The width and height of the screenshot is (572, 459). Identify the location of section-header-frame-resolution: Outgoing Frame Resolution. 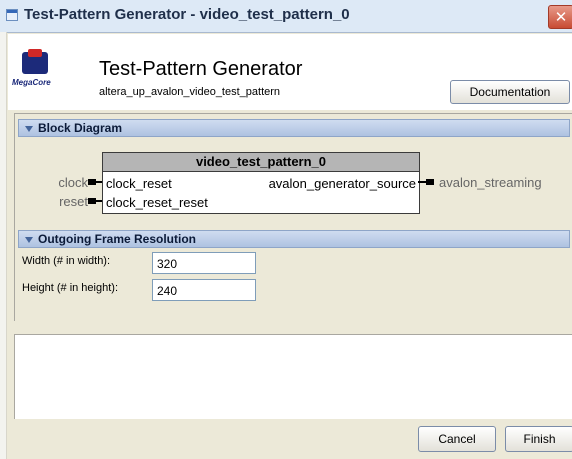
(294, 239).